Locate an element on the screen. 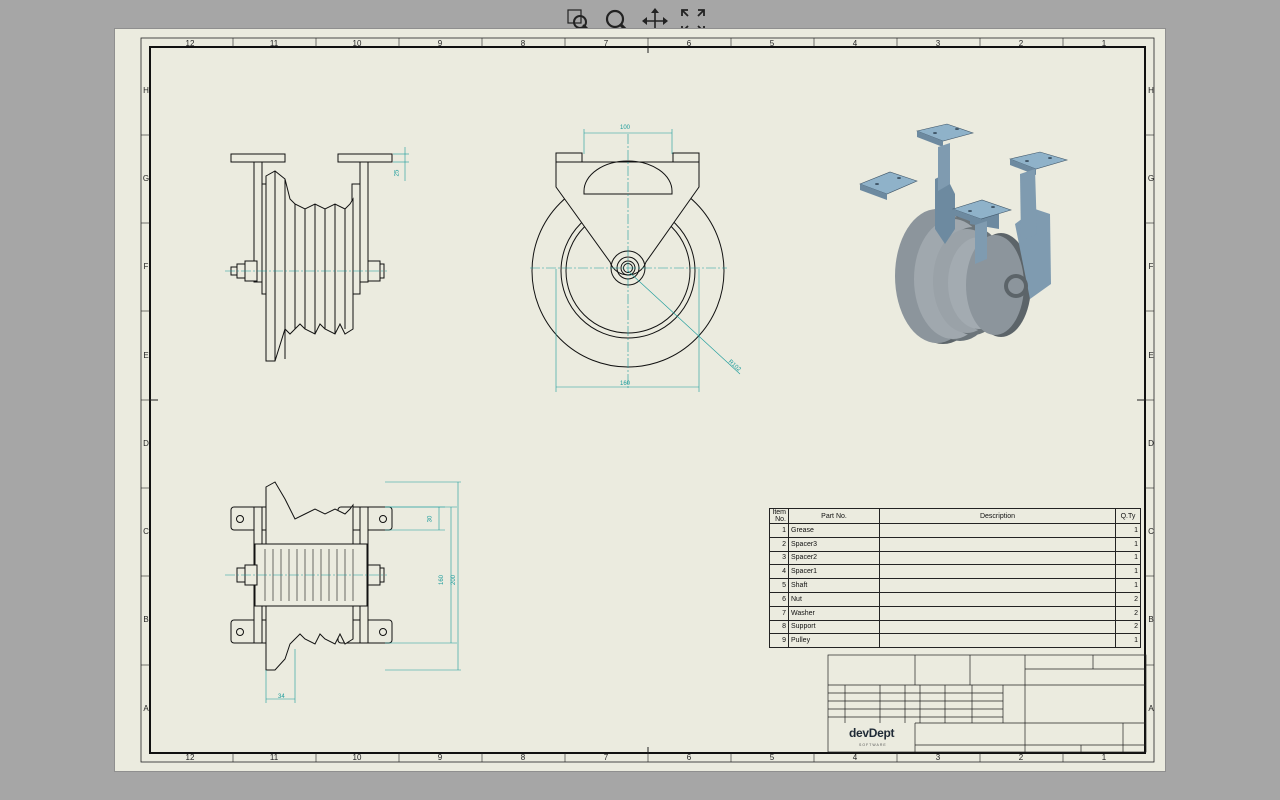  bom-part: Shaft is located at coordinates (834, 585).